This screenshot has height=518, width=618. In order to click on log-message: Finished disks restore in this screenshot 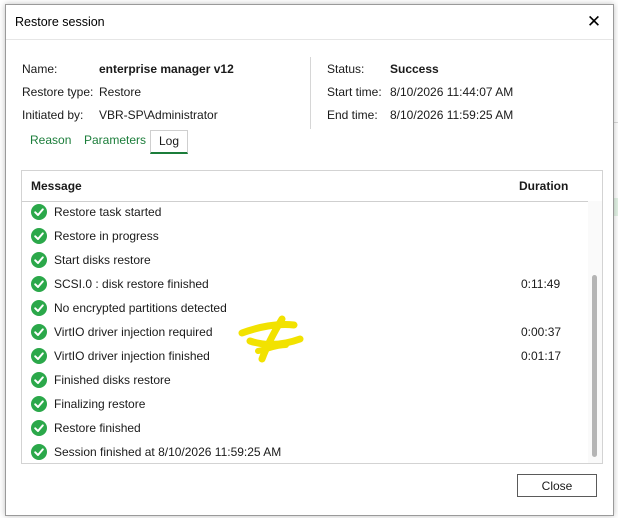, I will do `click(112, 380)`.